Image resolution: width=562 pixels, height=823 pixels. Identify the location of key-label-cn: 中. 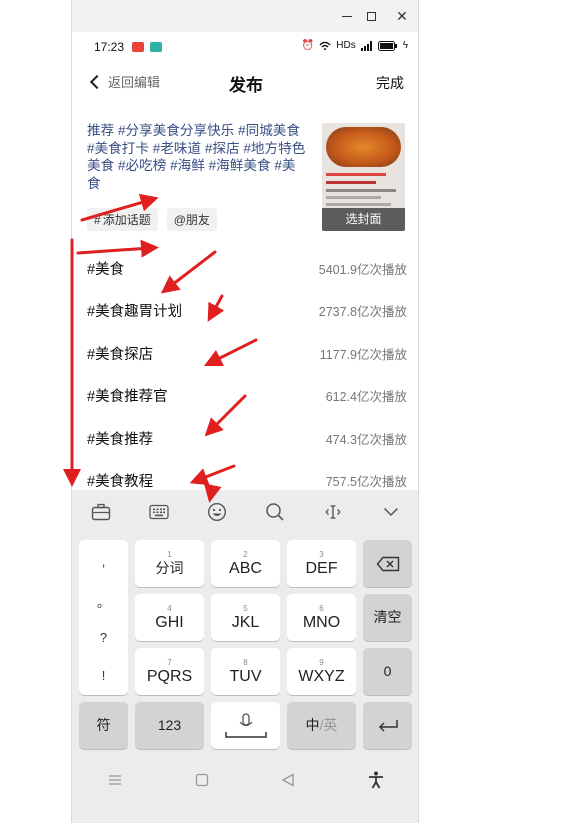
(312, 725).